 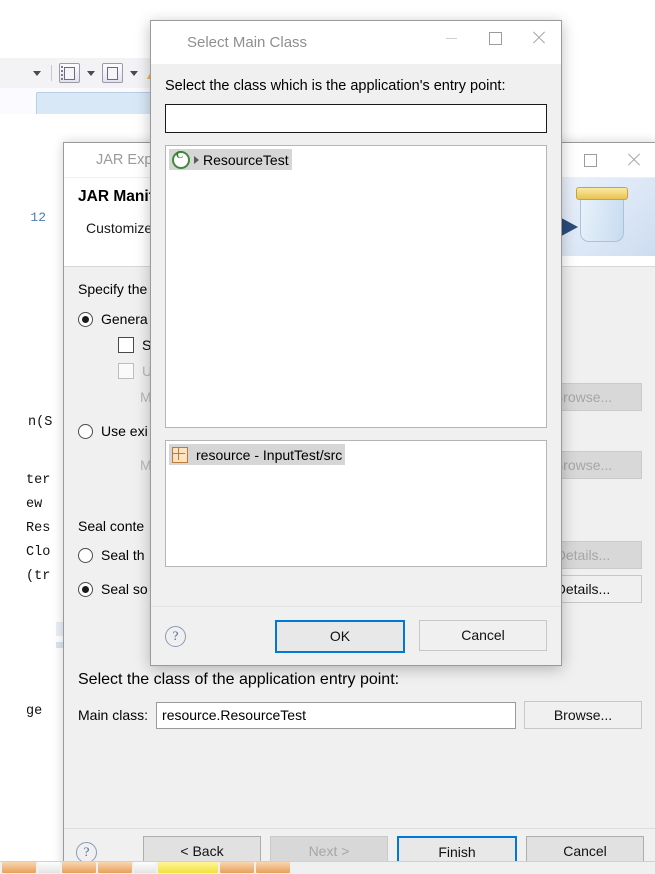 What do you see at coordinates (356, 118) in the screenshot?
I see `class-filter-input` at bounding box center [356, 118].